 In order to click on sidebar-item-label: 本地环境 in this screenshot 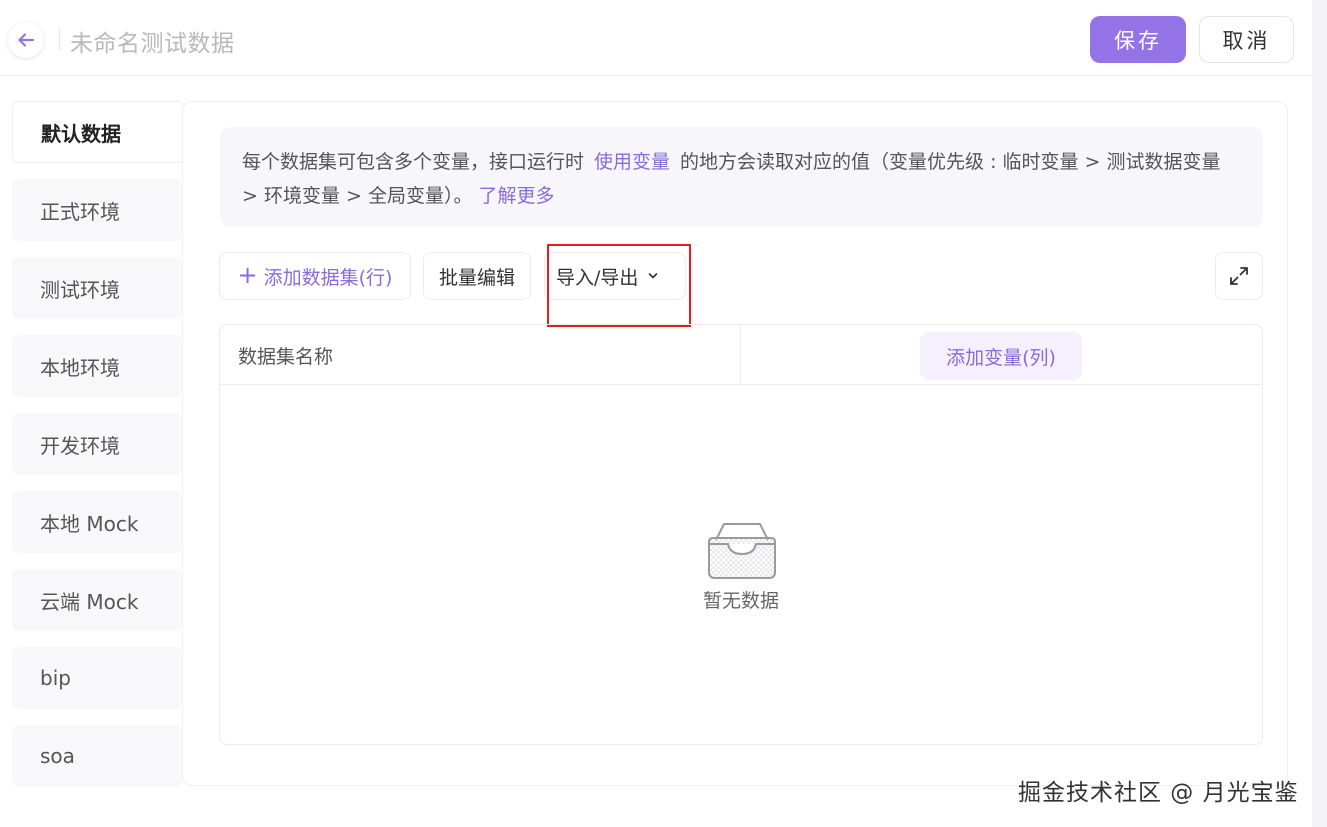, I will do `click(80, 367)`.